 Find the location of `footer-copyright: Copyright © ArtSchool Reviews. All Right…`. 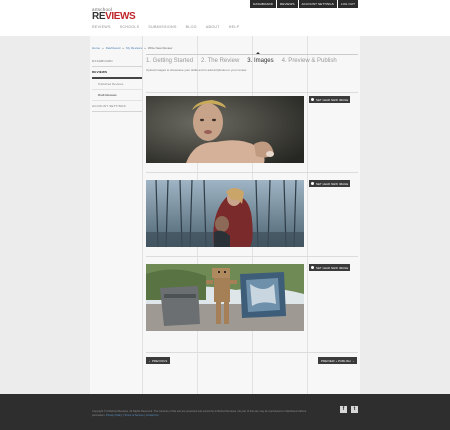

footer-copyright: Copyright © ArtSchool Reviews. All Right… is located at coordinates (199, 413).